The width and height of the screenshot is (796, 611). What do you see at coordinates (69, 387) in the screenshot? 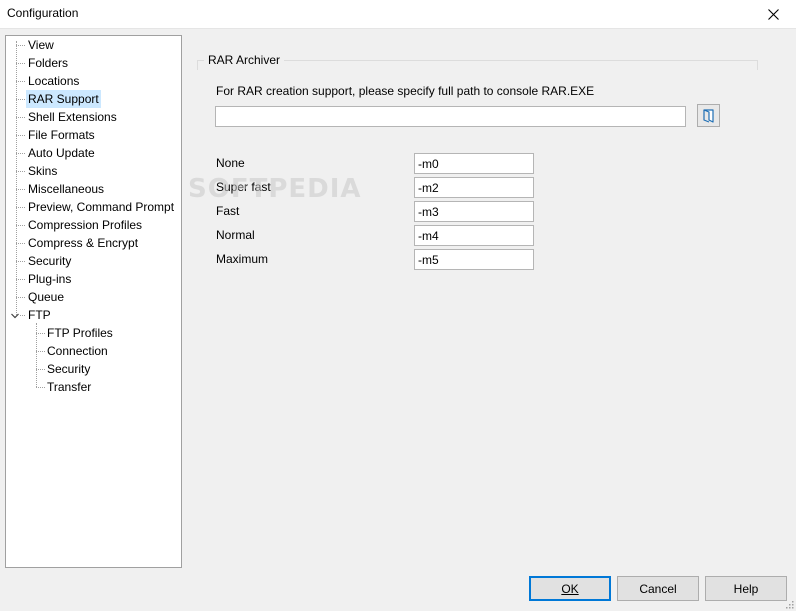
I see `tree-item-transfer: Transfer` at bounding box center [69, 387].